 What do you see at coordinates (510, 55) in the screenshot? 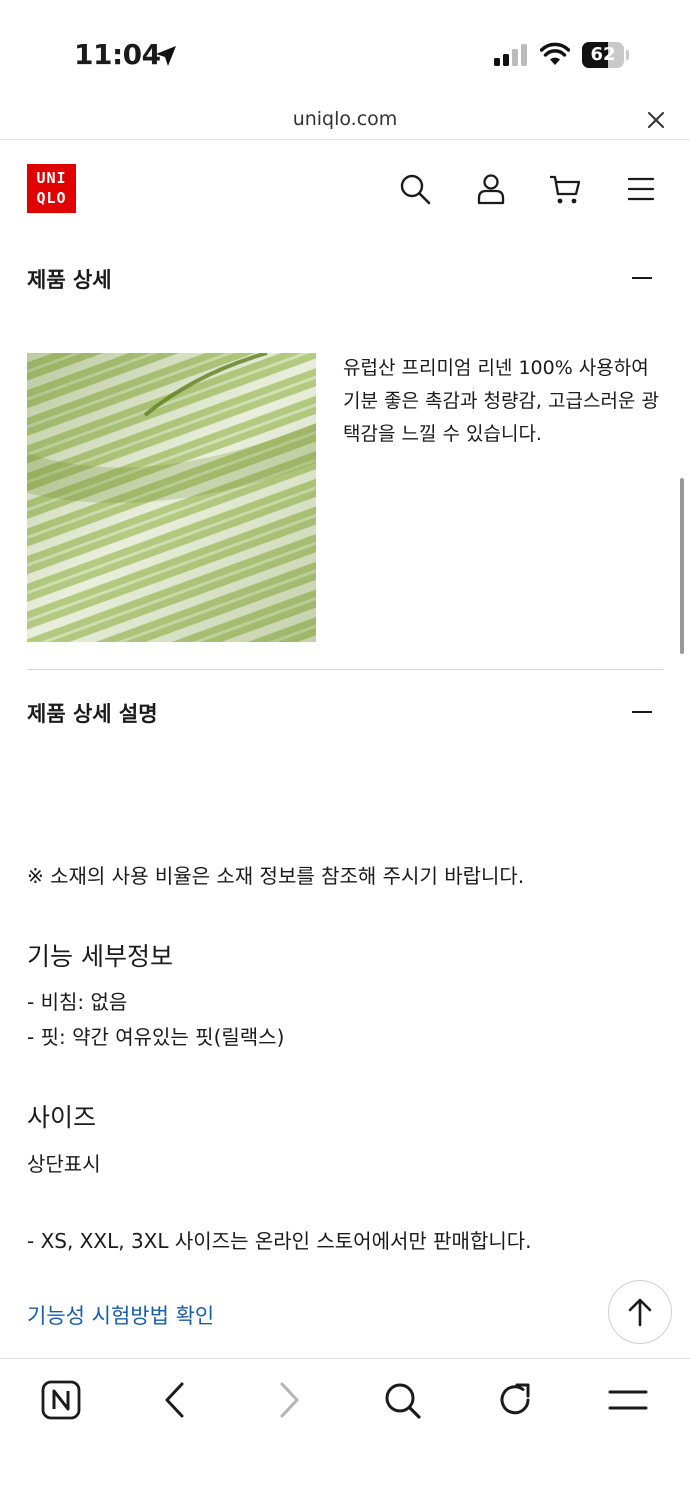
I see `cellular-signal-icon` at bounding box center [510, 55].